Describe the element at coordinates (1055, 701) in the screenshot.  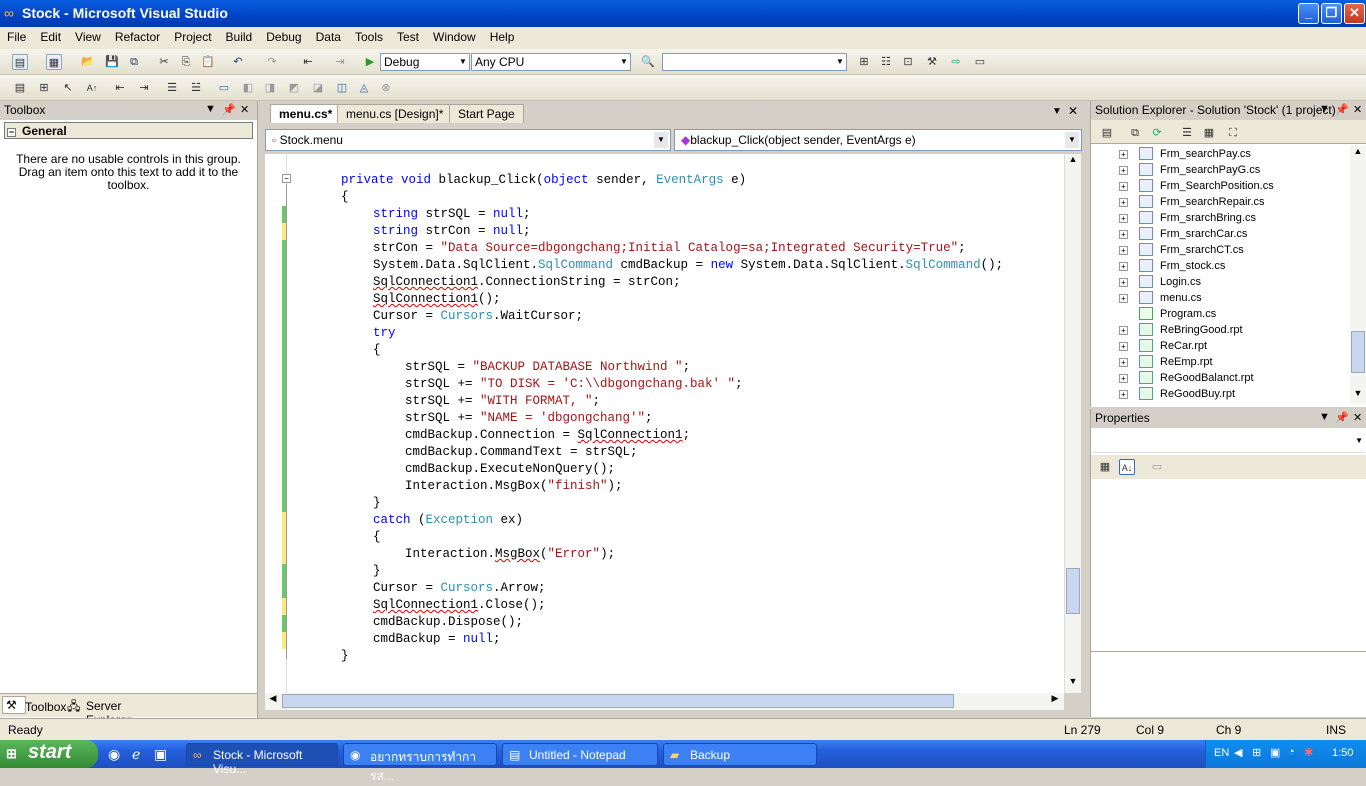
I see `scroll-right-icon: ▶` at that location.